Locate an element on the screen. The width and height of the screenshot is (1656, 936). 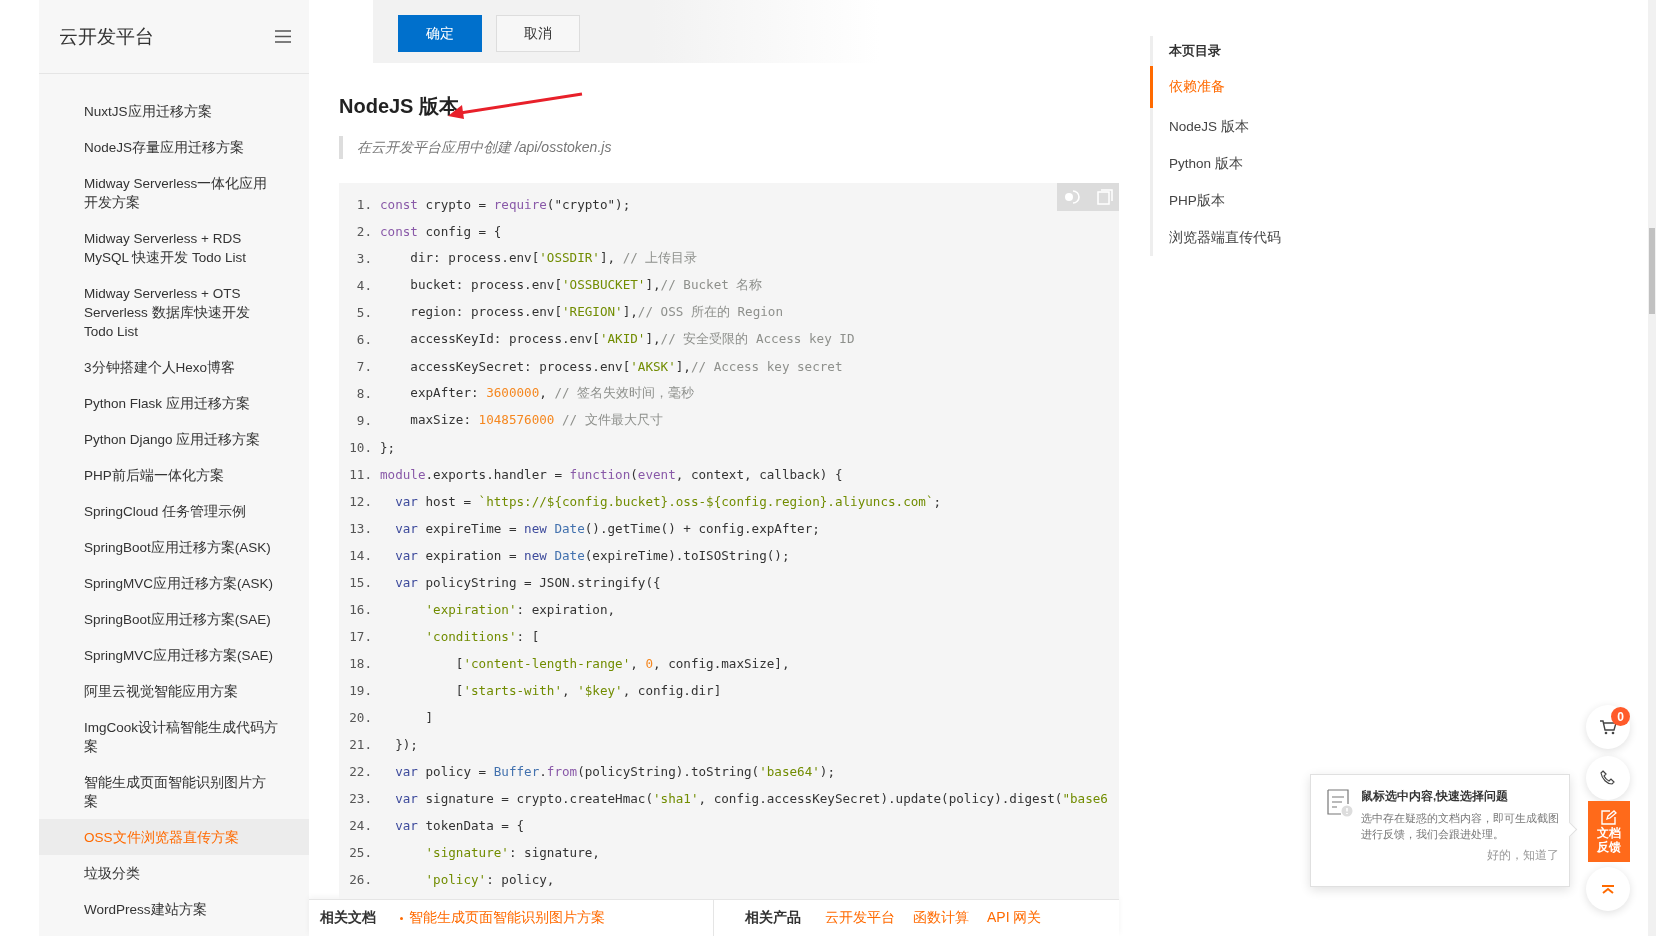
line-number: 8. is located at coordinates (363, 393).